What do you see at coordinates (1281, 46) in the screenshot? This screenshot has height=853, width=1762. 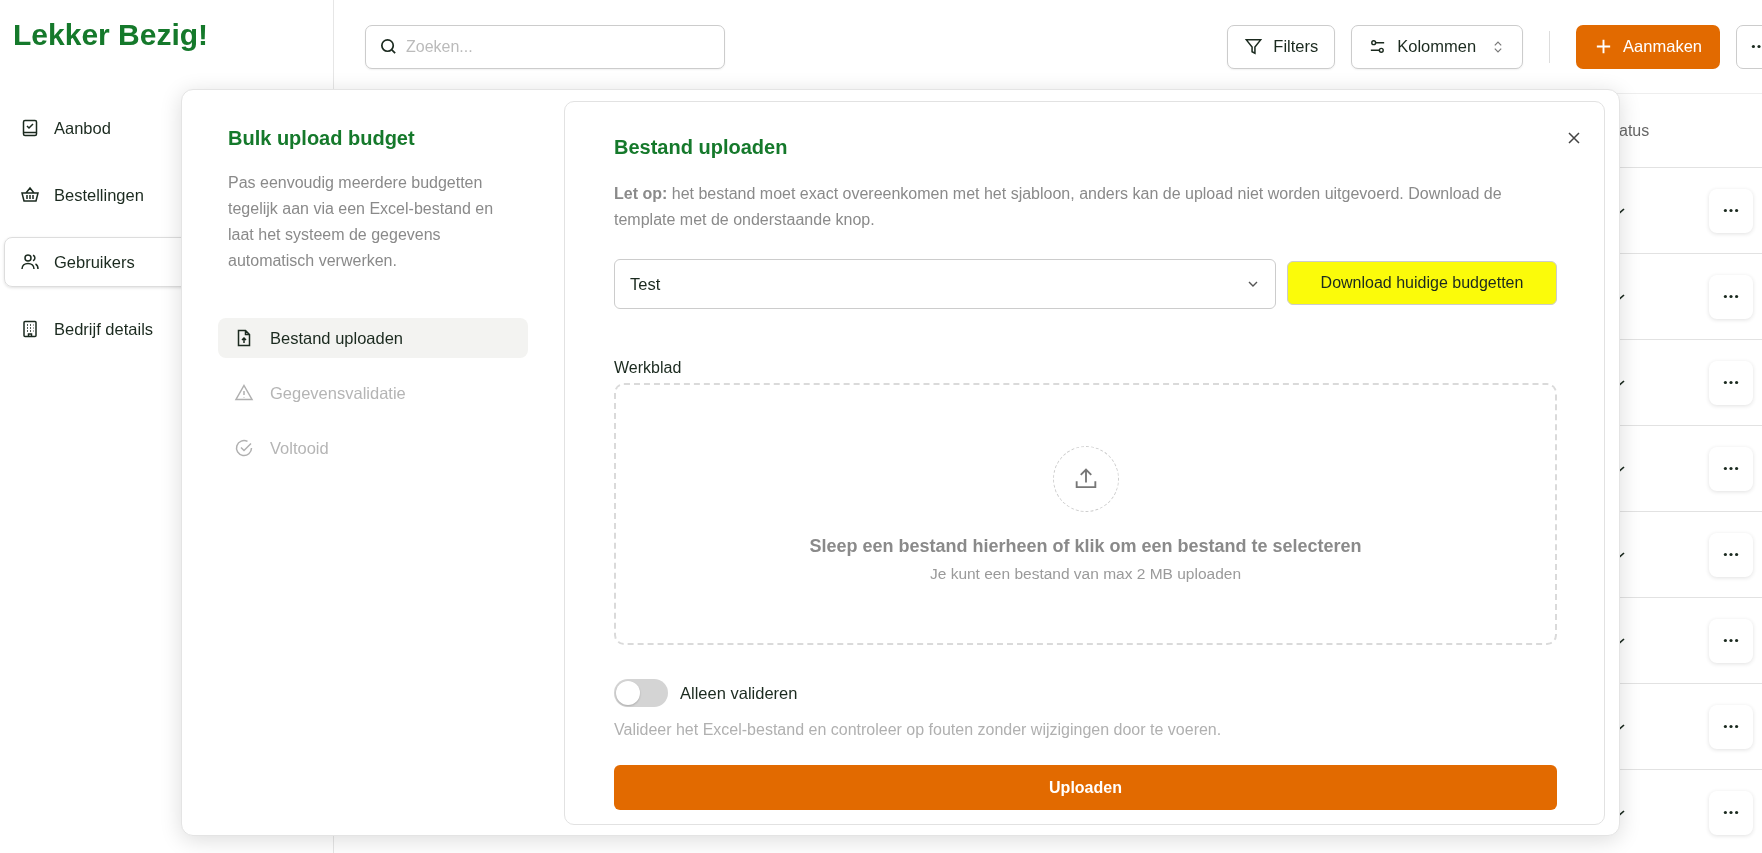 I see `filters-button: Filters` at bounding box center [1281, 46].